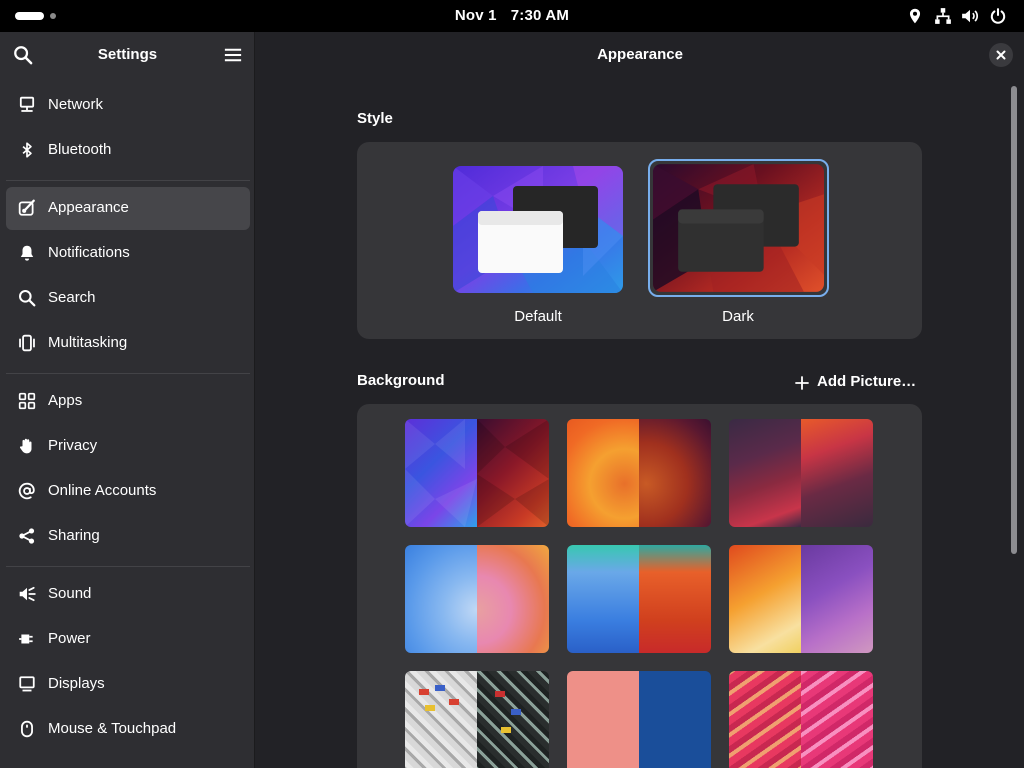  Describe the element at coordinates (27, 343) in the screenshot. I see `multitasking-icon` at that location.